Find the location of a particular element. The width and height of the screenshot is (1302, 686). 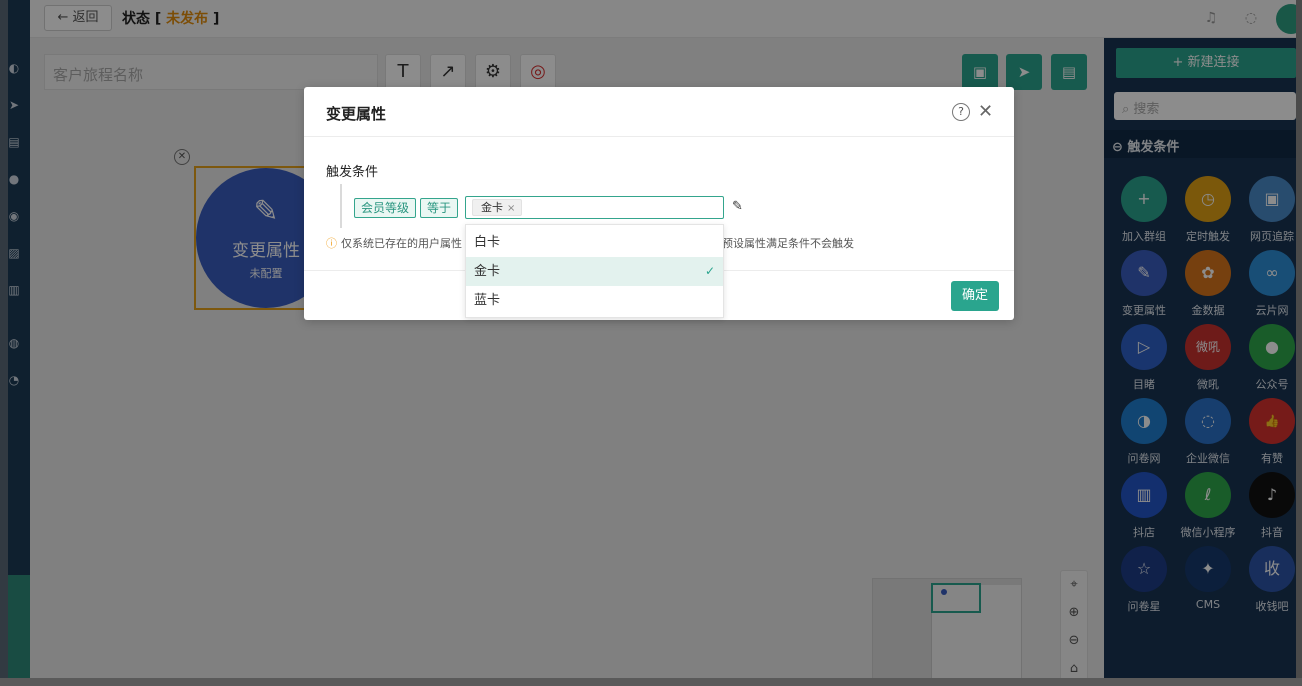

chip-label: 金卡 is located at coordinates (492, 207).